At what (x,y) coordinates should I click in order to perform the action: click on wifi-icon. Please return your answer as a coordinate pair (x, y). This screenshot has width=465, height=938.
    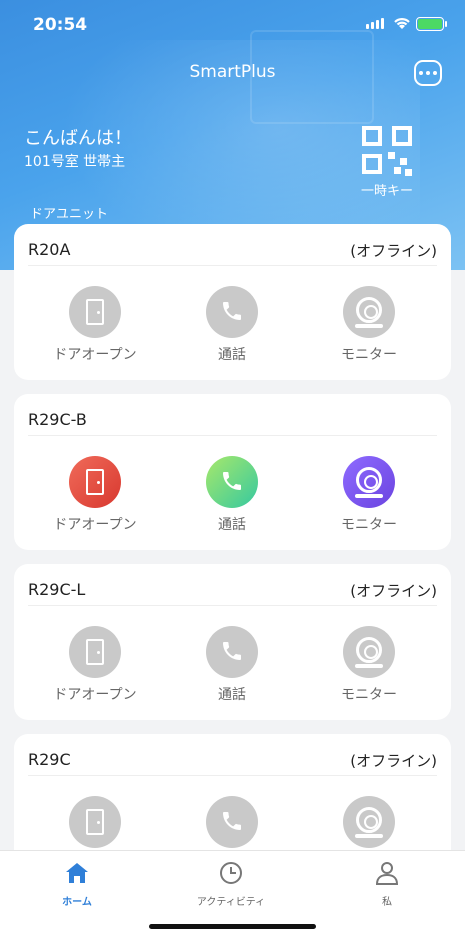
    Looking at the image, I should click on (402, 23).